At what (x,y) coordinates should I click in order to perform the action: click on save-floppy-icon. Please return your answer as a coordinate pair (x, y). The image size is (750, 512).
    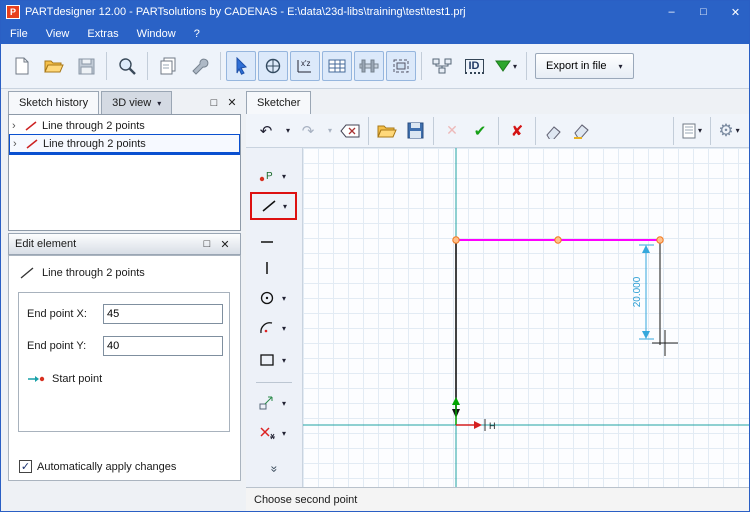
    Looking at the image, I should click on (86, 66).